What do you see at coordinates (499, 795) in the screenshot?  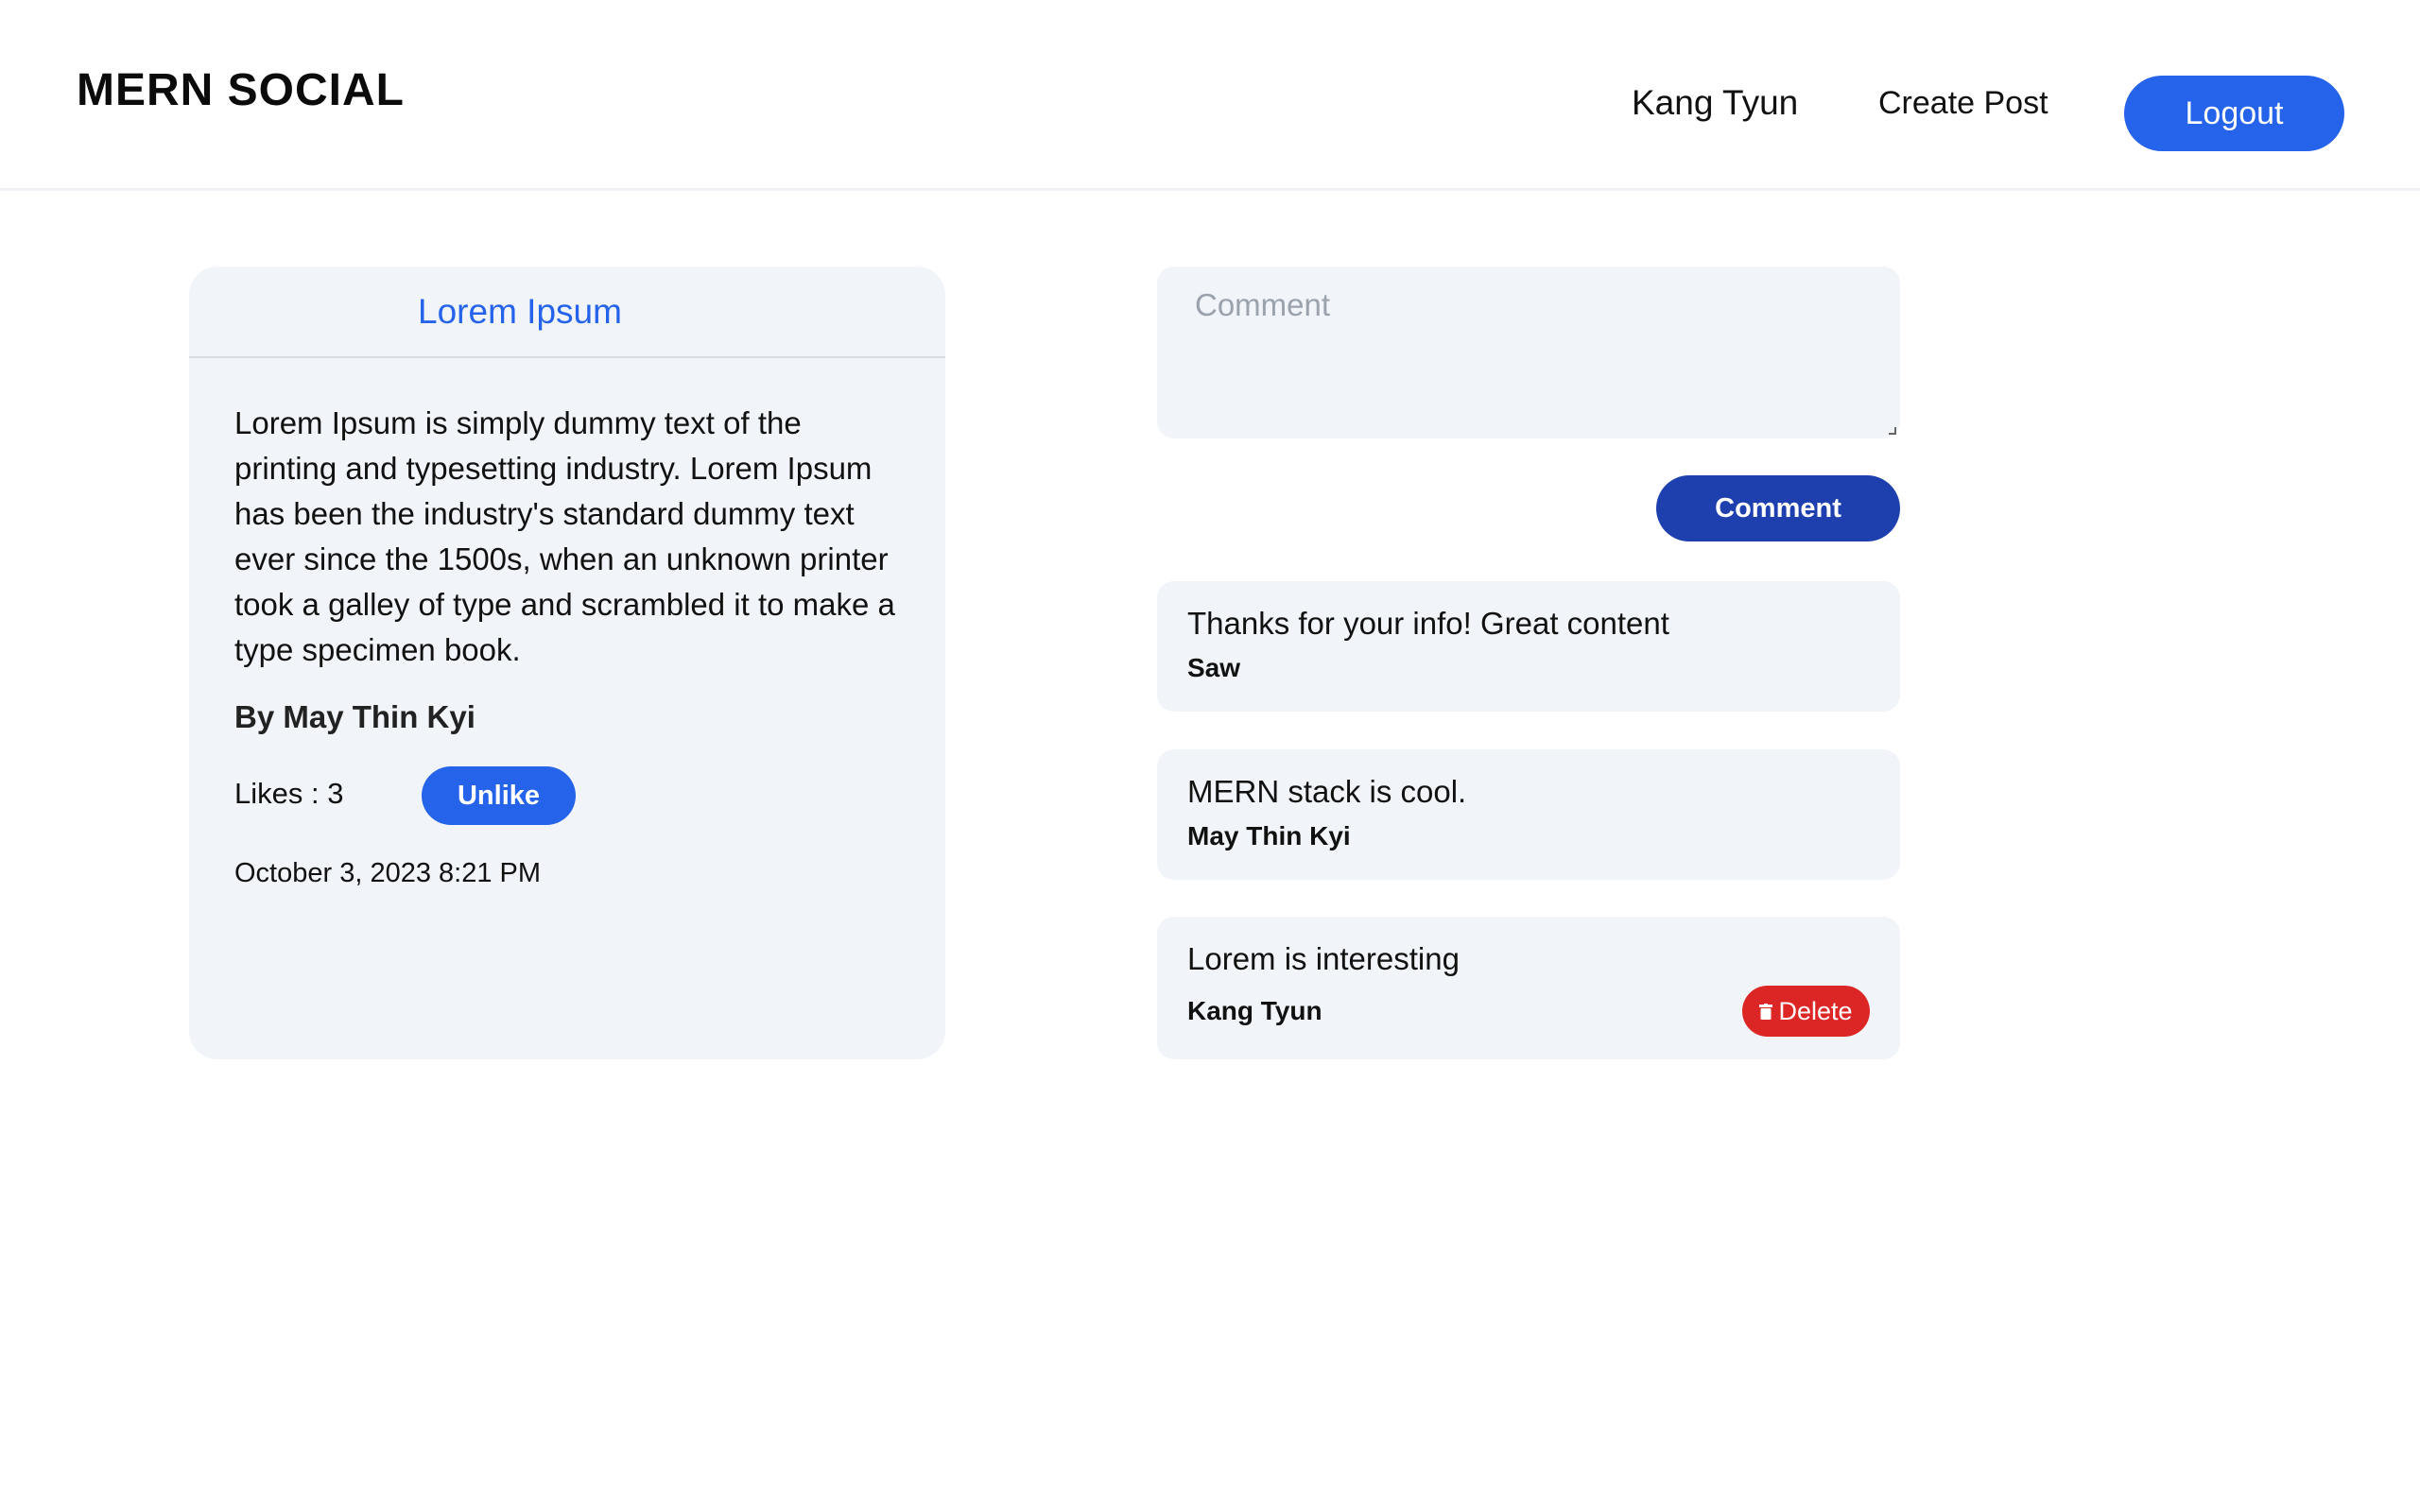 I see `unlike-button: Unlike` at bounding box center [499, 795].